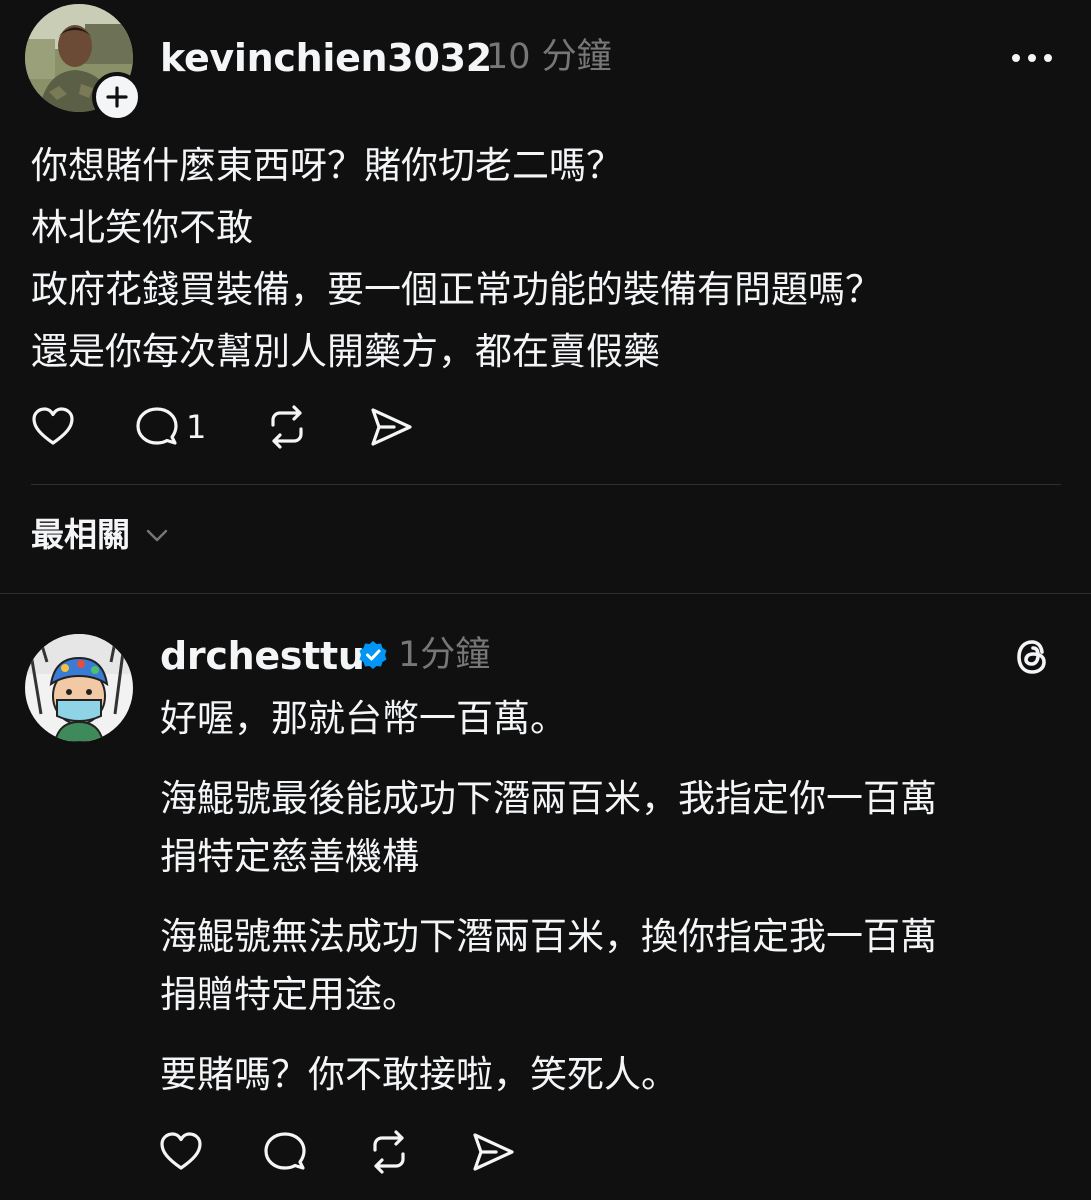 This screenshot has height=1200, width=1091. I want to click on section-divider, so click(545, 593).